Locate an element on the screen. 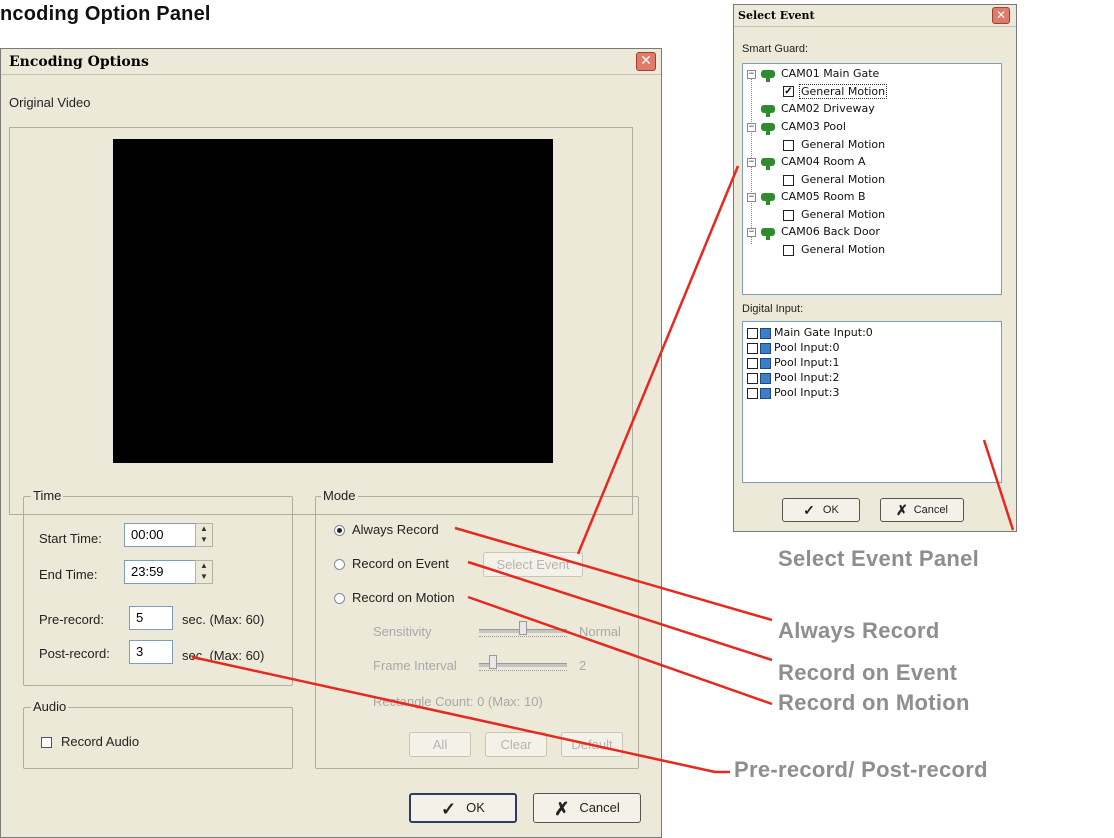  end-time-field: 23:59 is located at coordinates (160, 572).